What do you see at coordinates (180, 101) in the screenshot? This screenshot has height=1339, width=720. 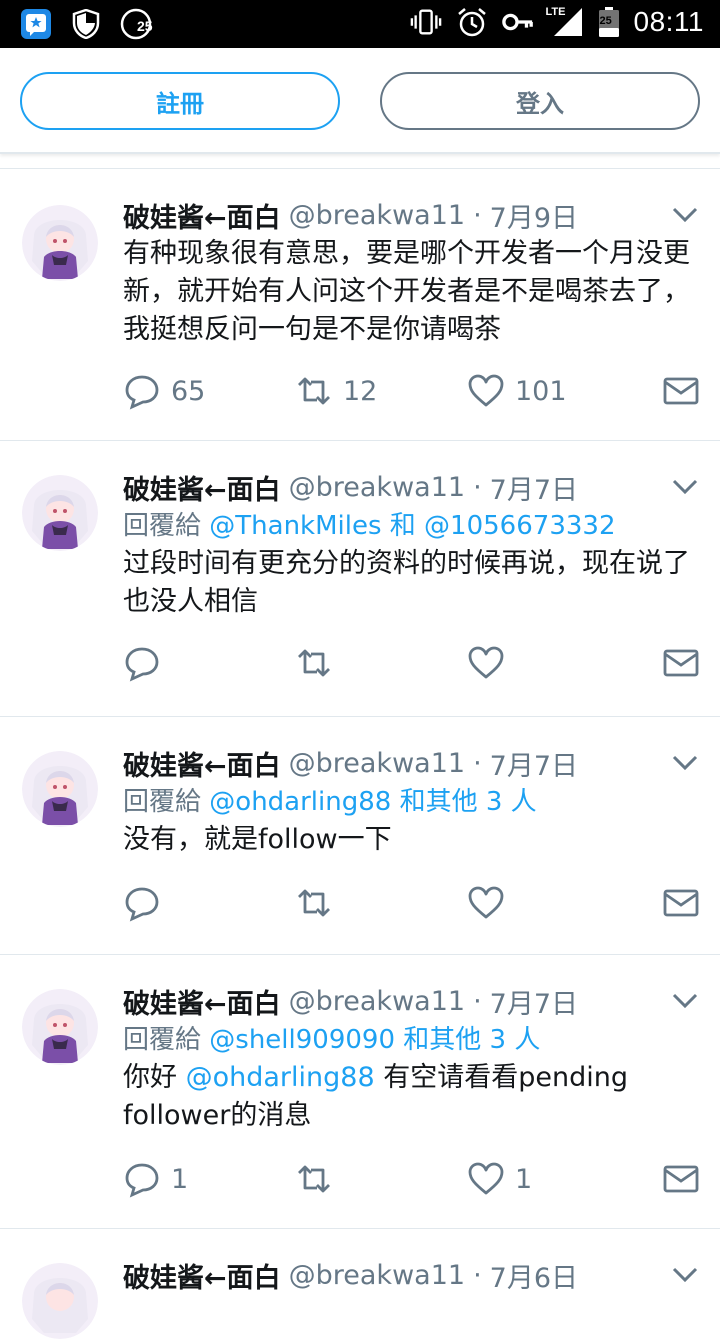 I see `signup-button: 註冊` at bounding box center [180, 101].